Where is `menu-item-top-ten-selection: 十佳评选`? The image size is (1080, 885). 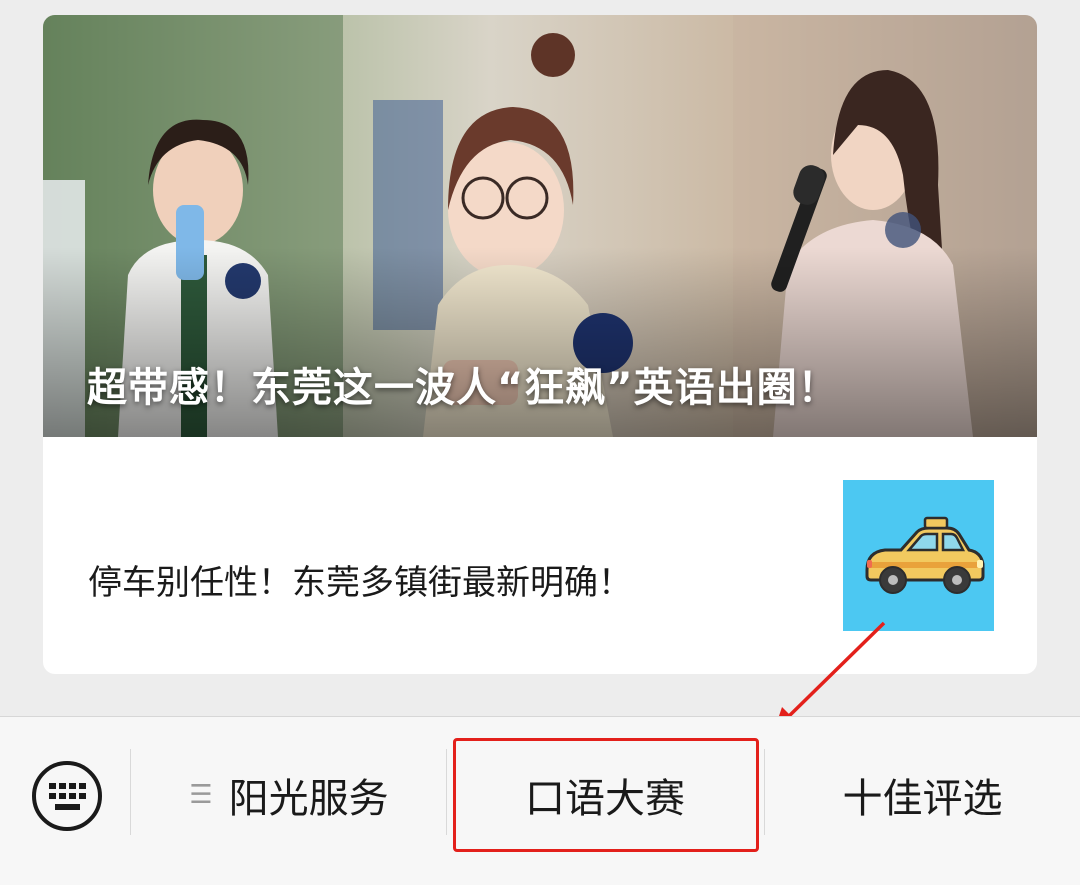 menu-item-top-ten-selection: 十佳评选 is located at coordinates (922, 795).